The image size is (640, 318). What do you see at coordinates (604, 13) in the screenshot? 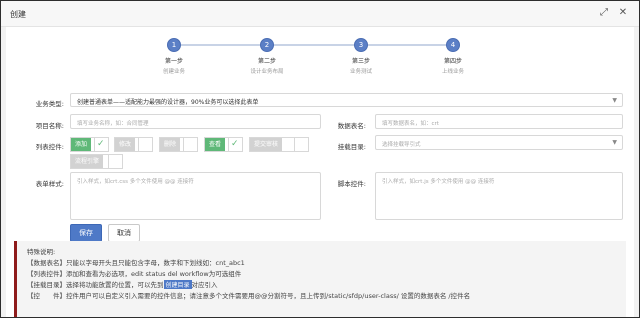
I see `maximize-icon: ⤢` at bounding box center [604, 13].